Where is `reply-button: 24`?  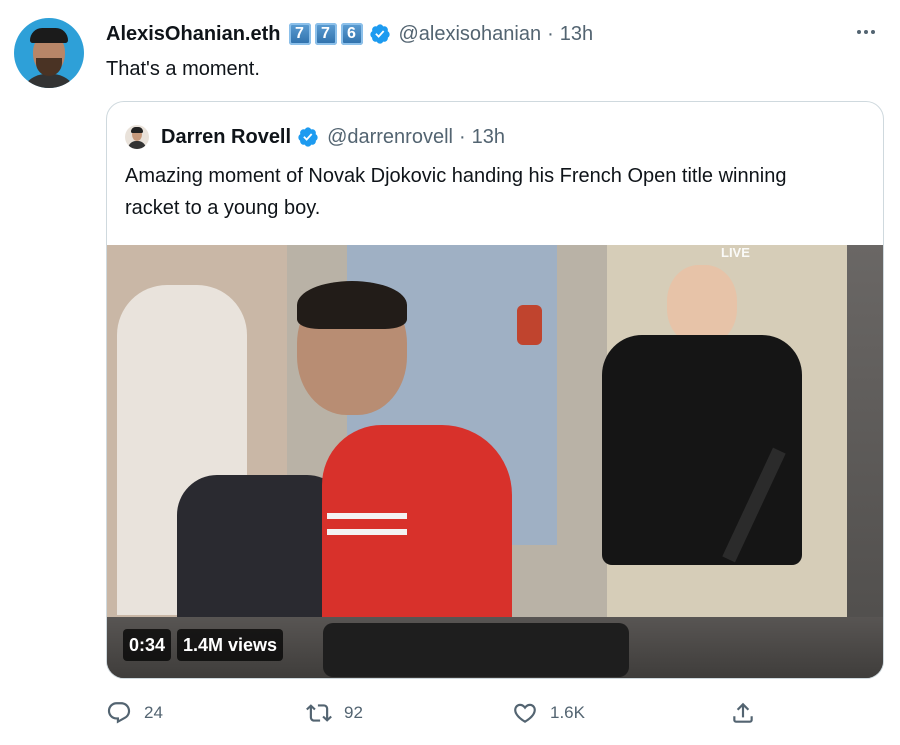 reply-button: 24 is located at coordinates (134, 713).